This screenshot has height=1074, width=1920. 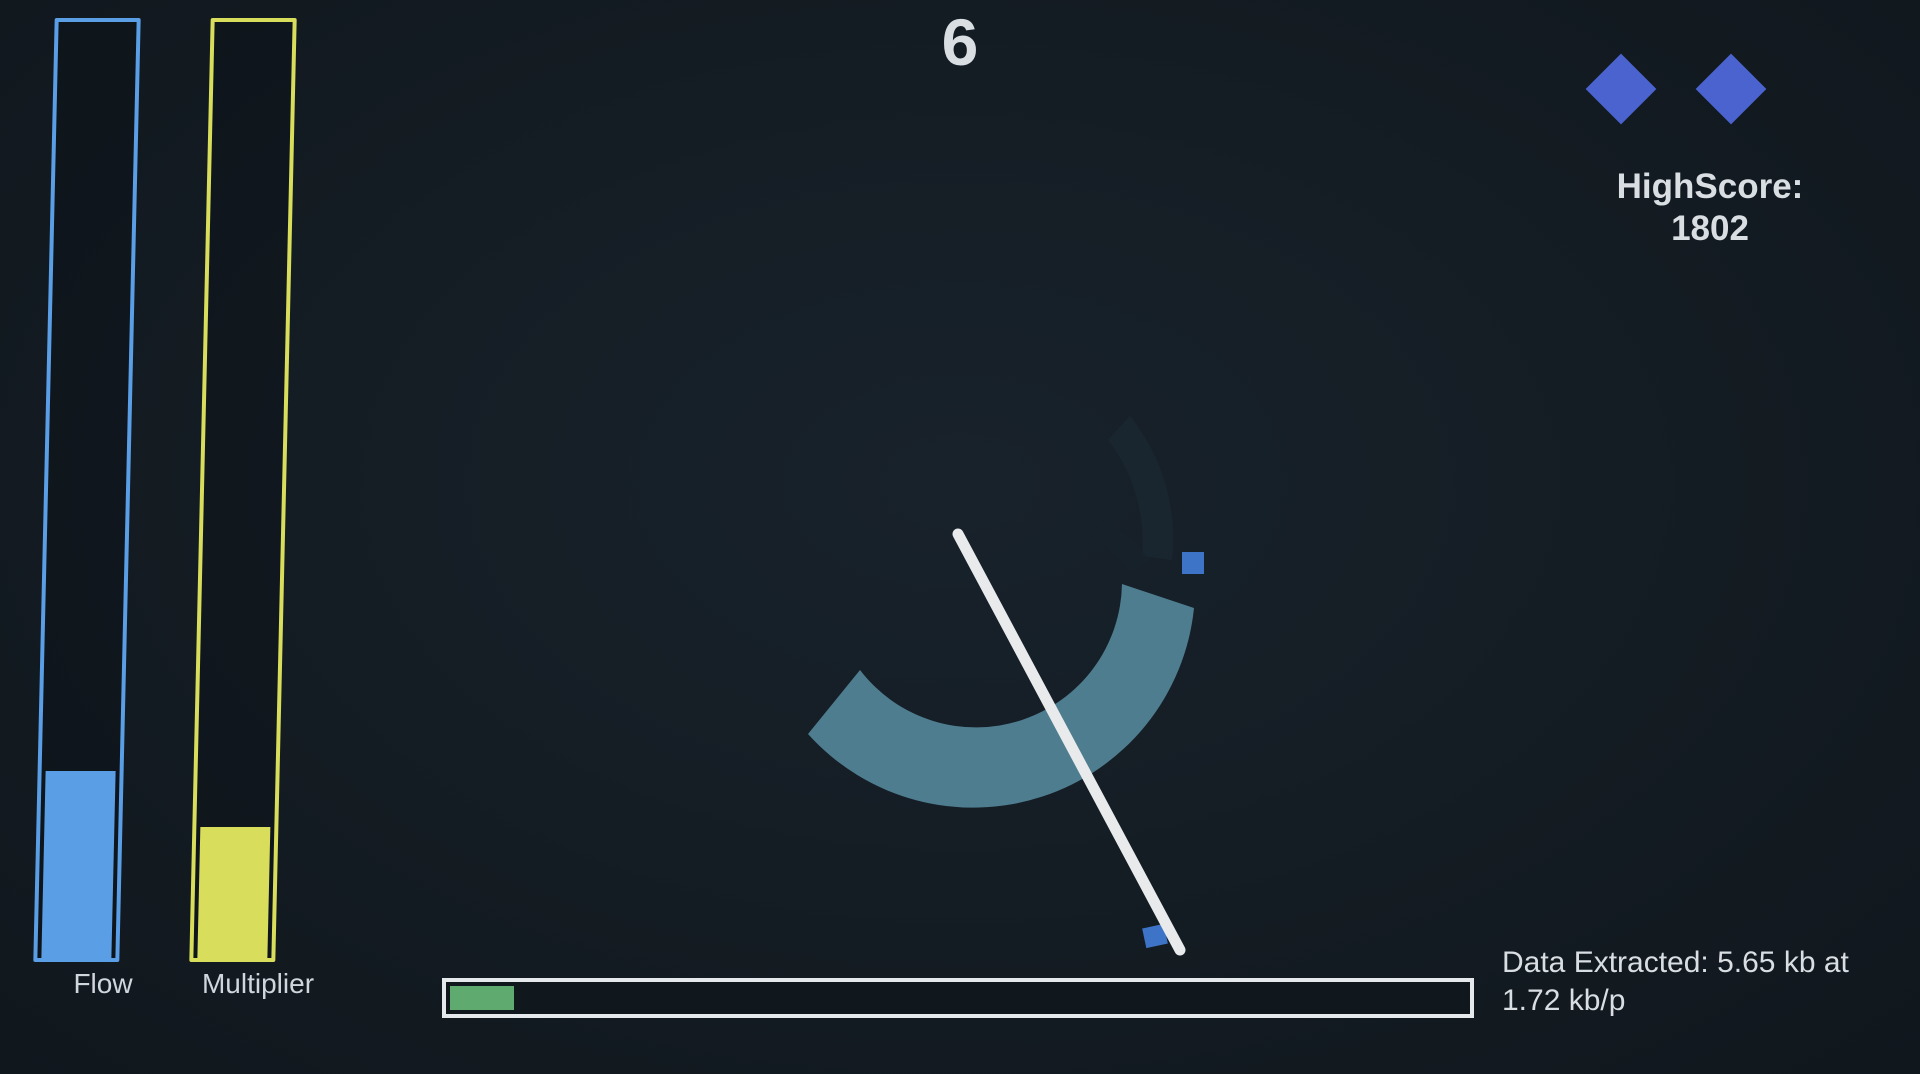 I want to click on dim-arc-segment, so click(x=1121, y=546).